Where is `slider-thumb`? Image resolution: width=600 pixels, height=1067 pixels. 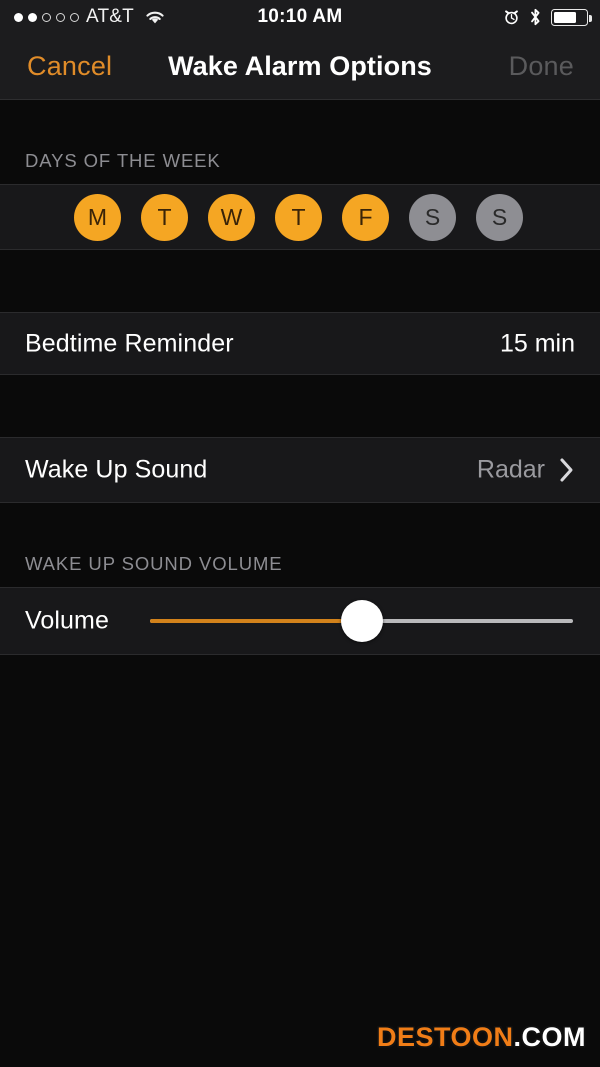
slider-thumb is located at coordinates (361, 621).